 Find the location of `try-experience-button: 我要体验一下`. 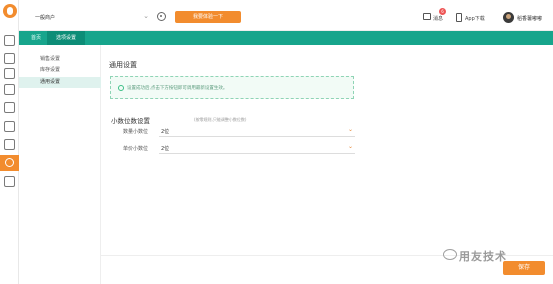

try-experience-button: 我要体验一下 is located at coordinates (208, 17).